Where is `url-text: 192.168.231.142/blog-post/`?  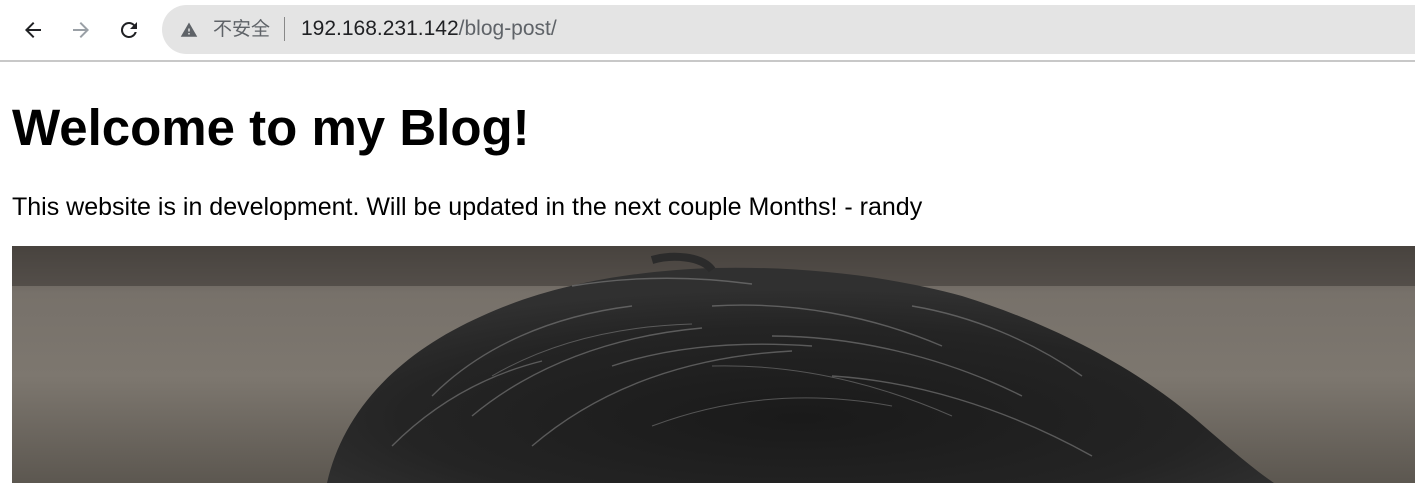 url-text: 192.168.231.142/blog-post/ is located at coordinates (429, 29).